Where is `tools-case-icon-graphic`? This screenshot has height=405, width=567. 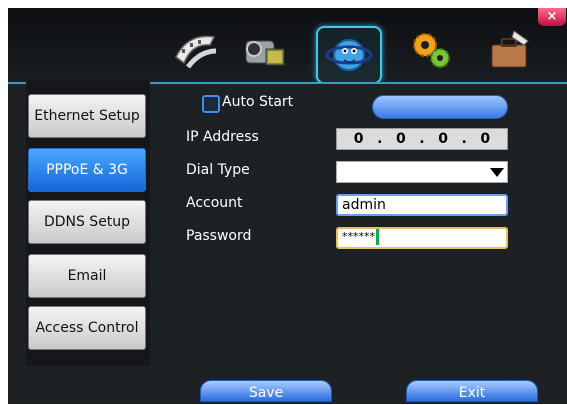 tools-case-icon-graphic is located at coordinates (510, 49).